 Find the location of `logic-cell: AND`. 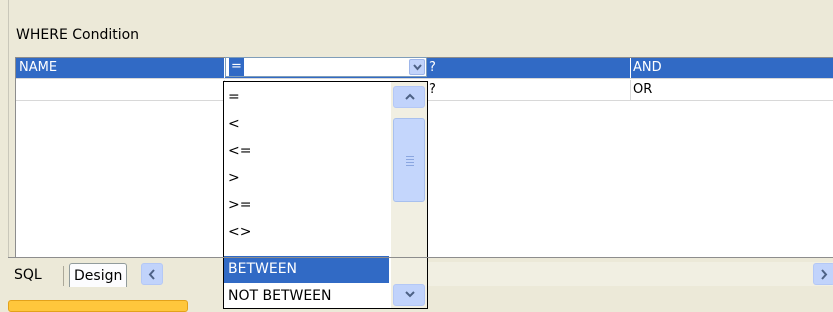

logic-cell: AND is located at coordinates (731, 68).